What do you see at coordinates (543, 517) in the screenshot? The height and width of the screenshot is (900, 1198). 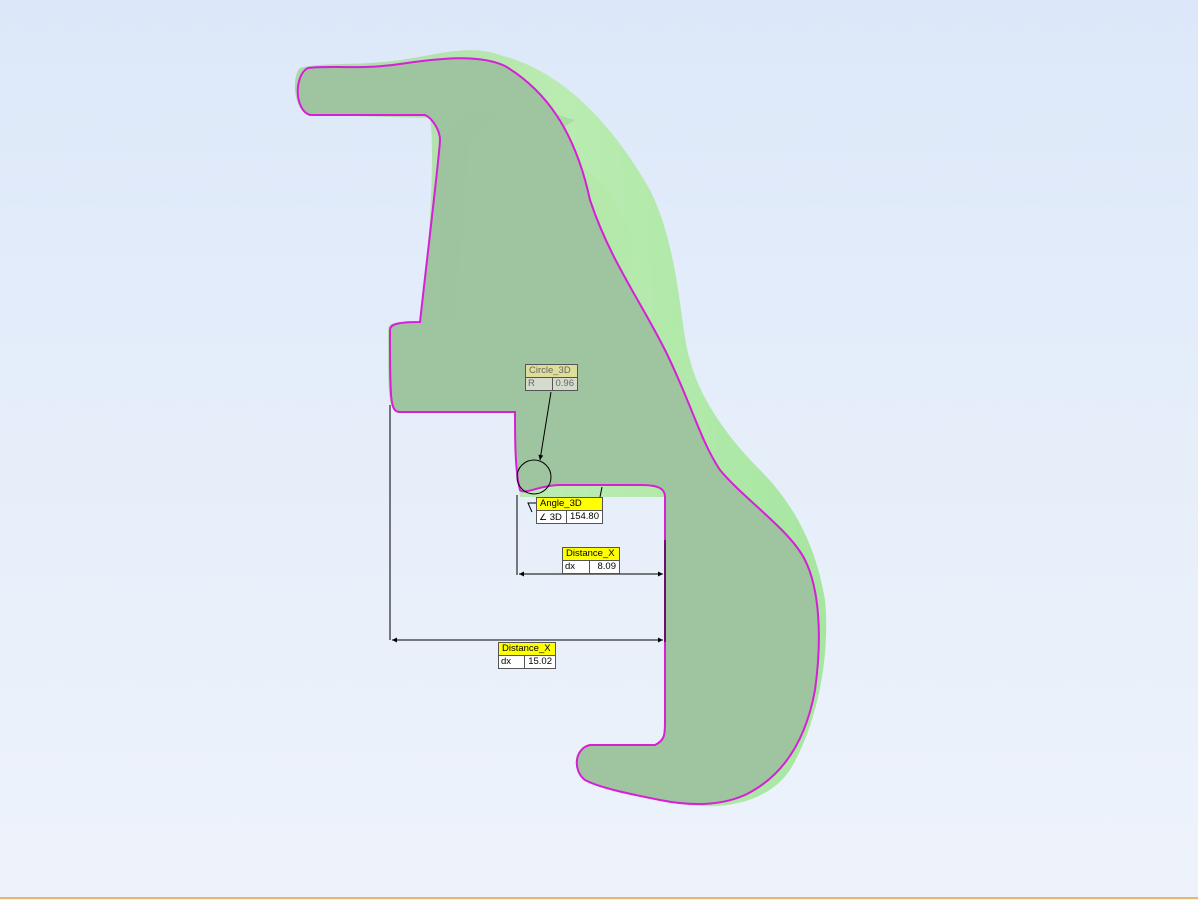 I see `angle-icon: ∠` at bounding box center [543, 517].